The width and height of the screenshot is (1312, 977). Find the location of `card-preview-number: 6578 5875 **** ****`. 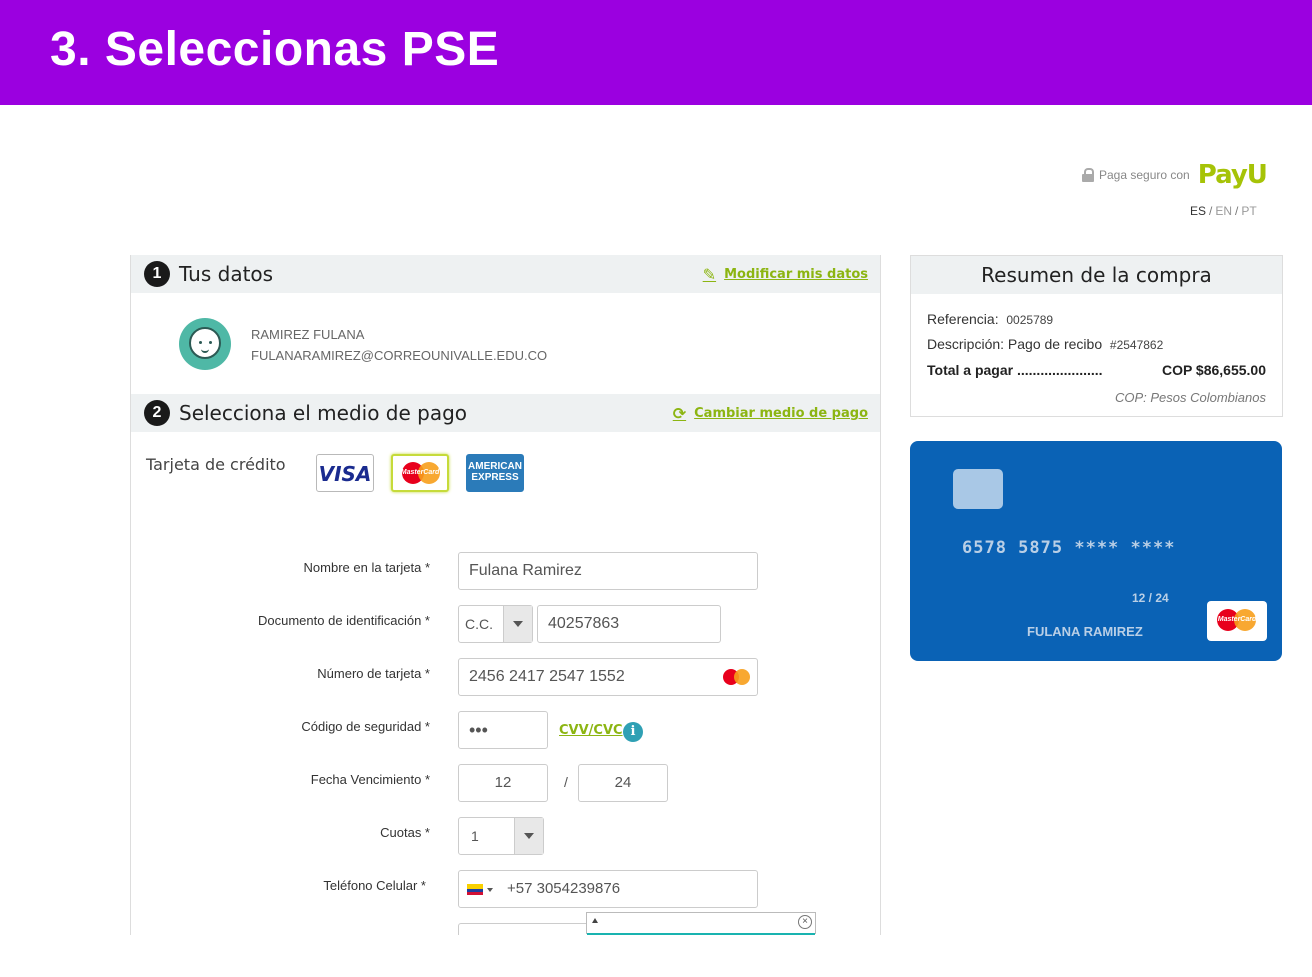

card-preview-number: 6578 5875 **** **** is located at coordinates (1069, 548).